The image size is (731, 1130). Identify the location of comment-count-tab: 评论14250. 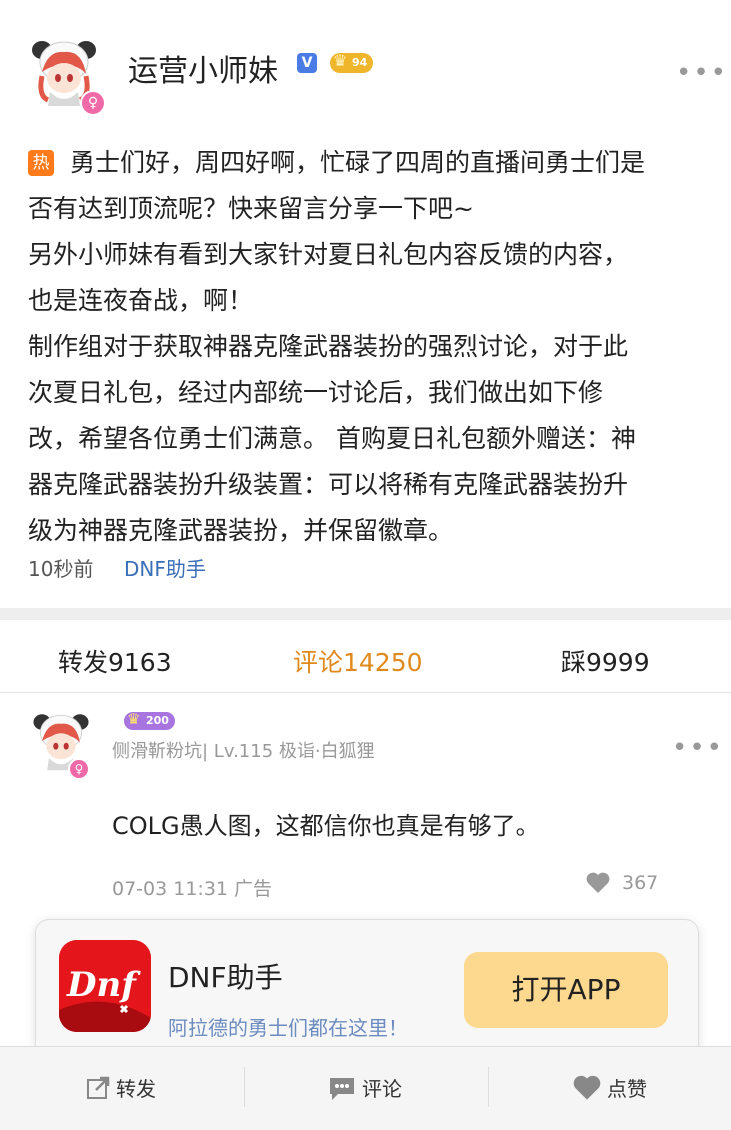
(358, 661).